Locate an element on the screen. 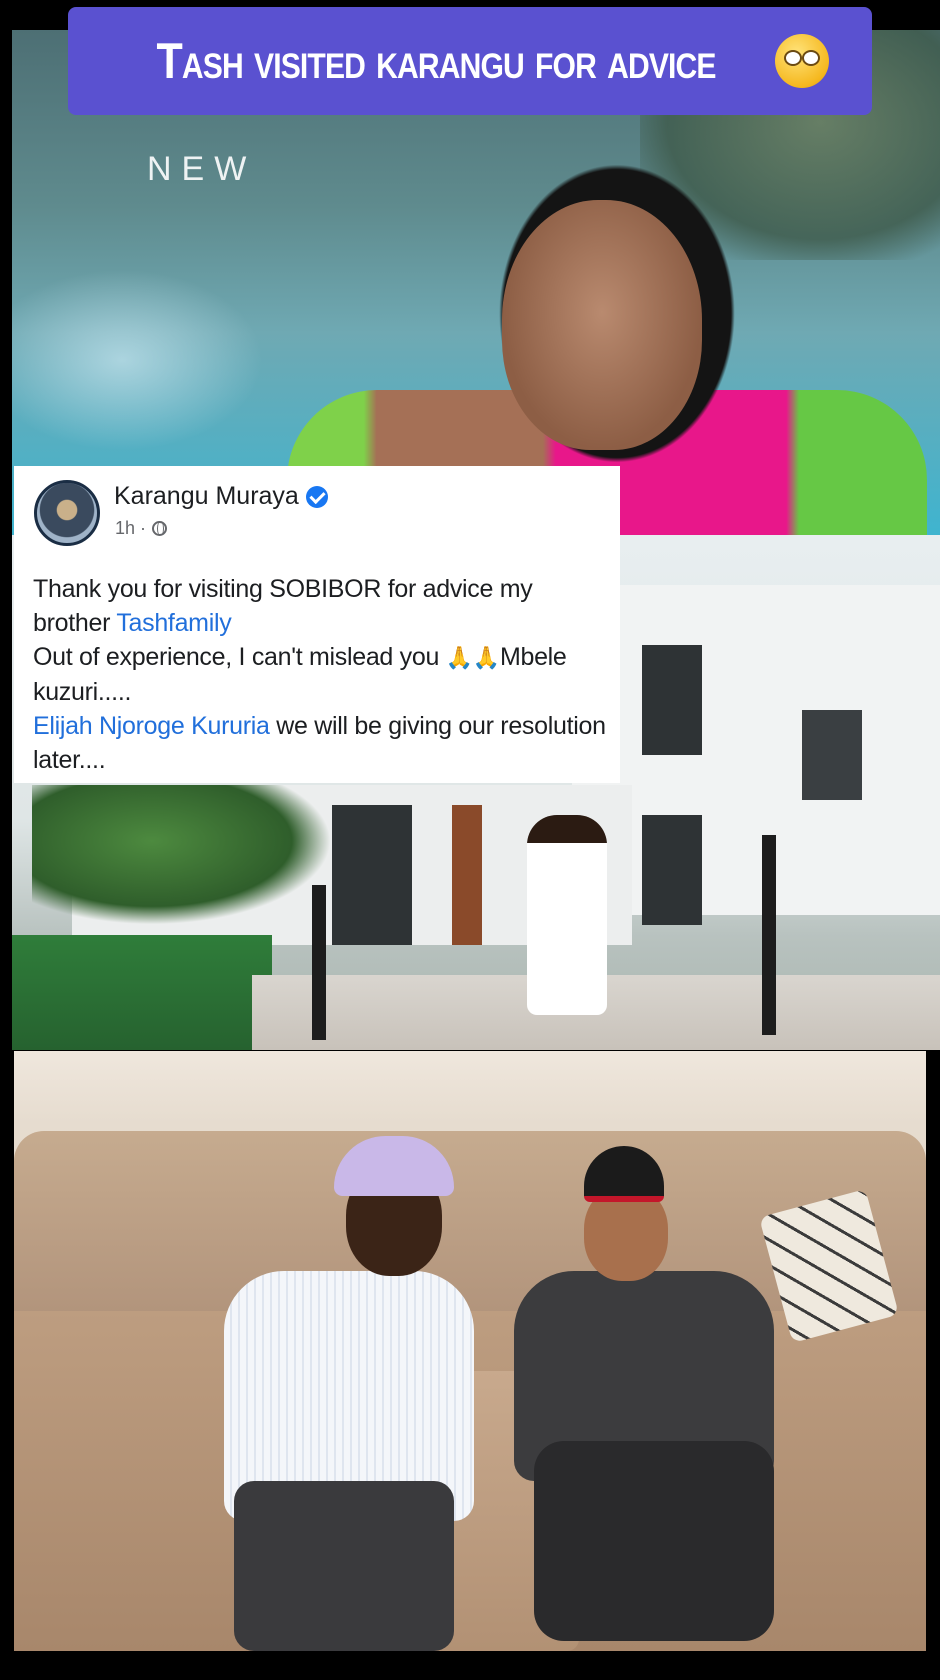  black-cap is located at coordinates (624, 1174).